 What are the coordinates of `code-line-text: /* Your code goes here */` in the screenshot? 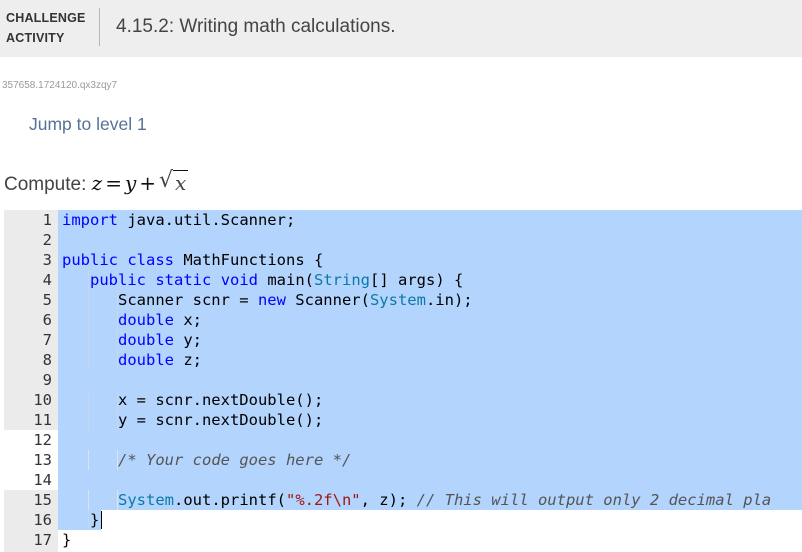 It's located at (235, 460).